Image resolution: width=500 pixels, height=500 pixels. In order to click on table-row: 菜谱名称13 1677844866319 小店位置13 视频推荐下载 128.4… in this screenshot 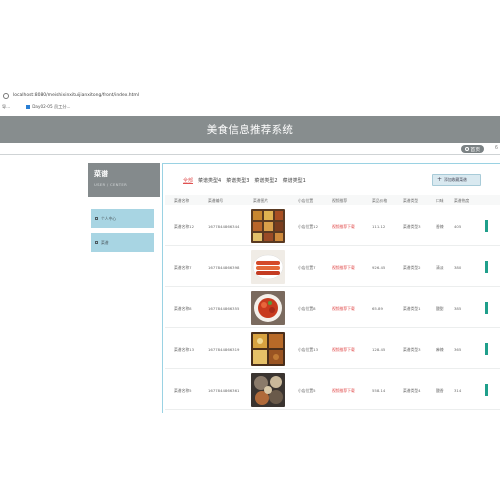, I will do `click(332, 349)`.